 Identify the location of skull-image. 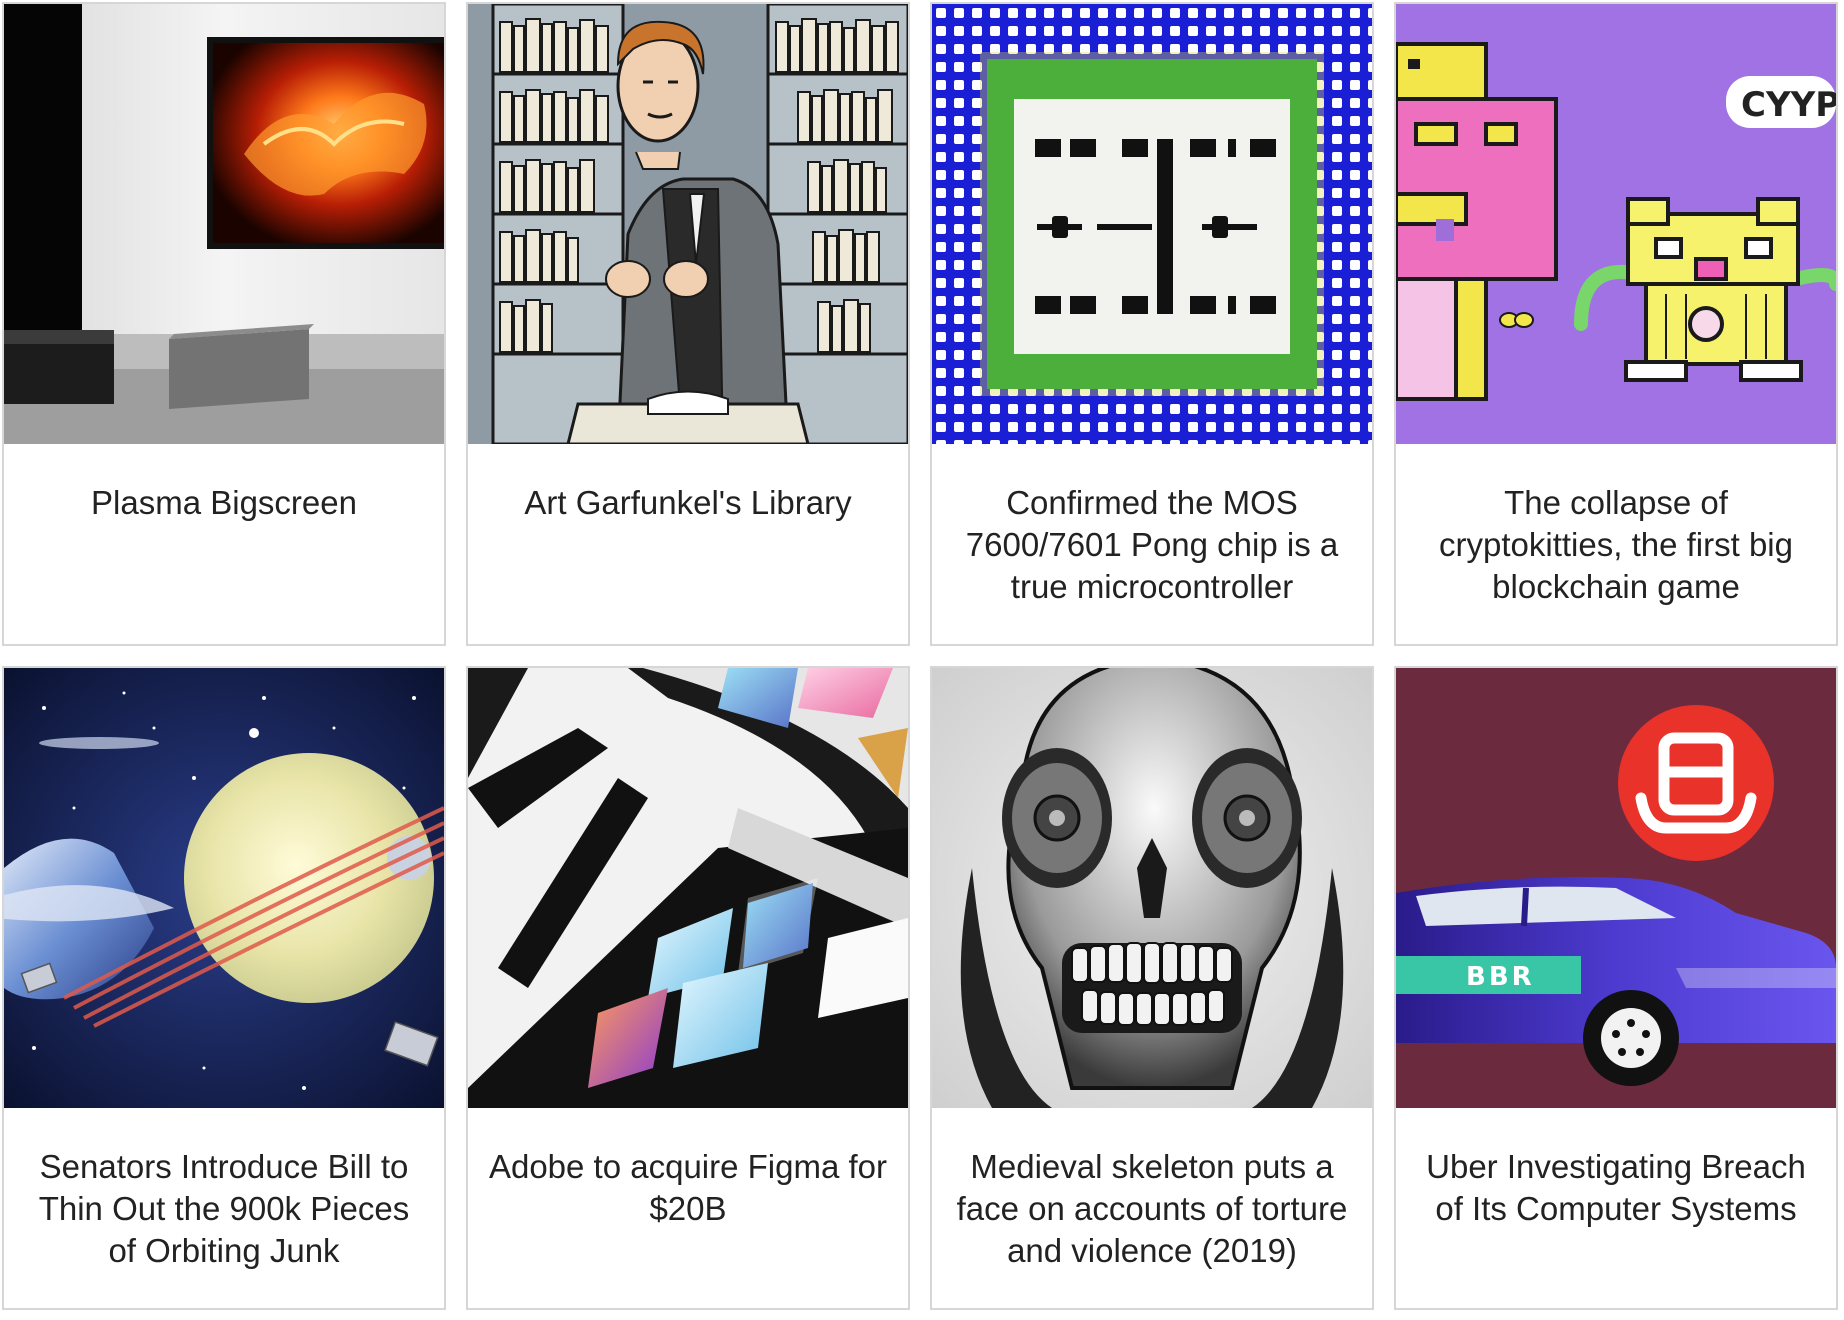
(1152, 888).